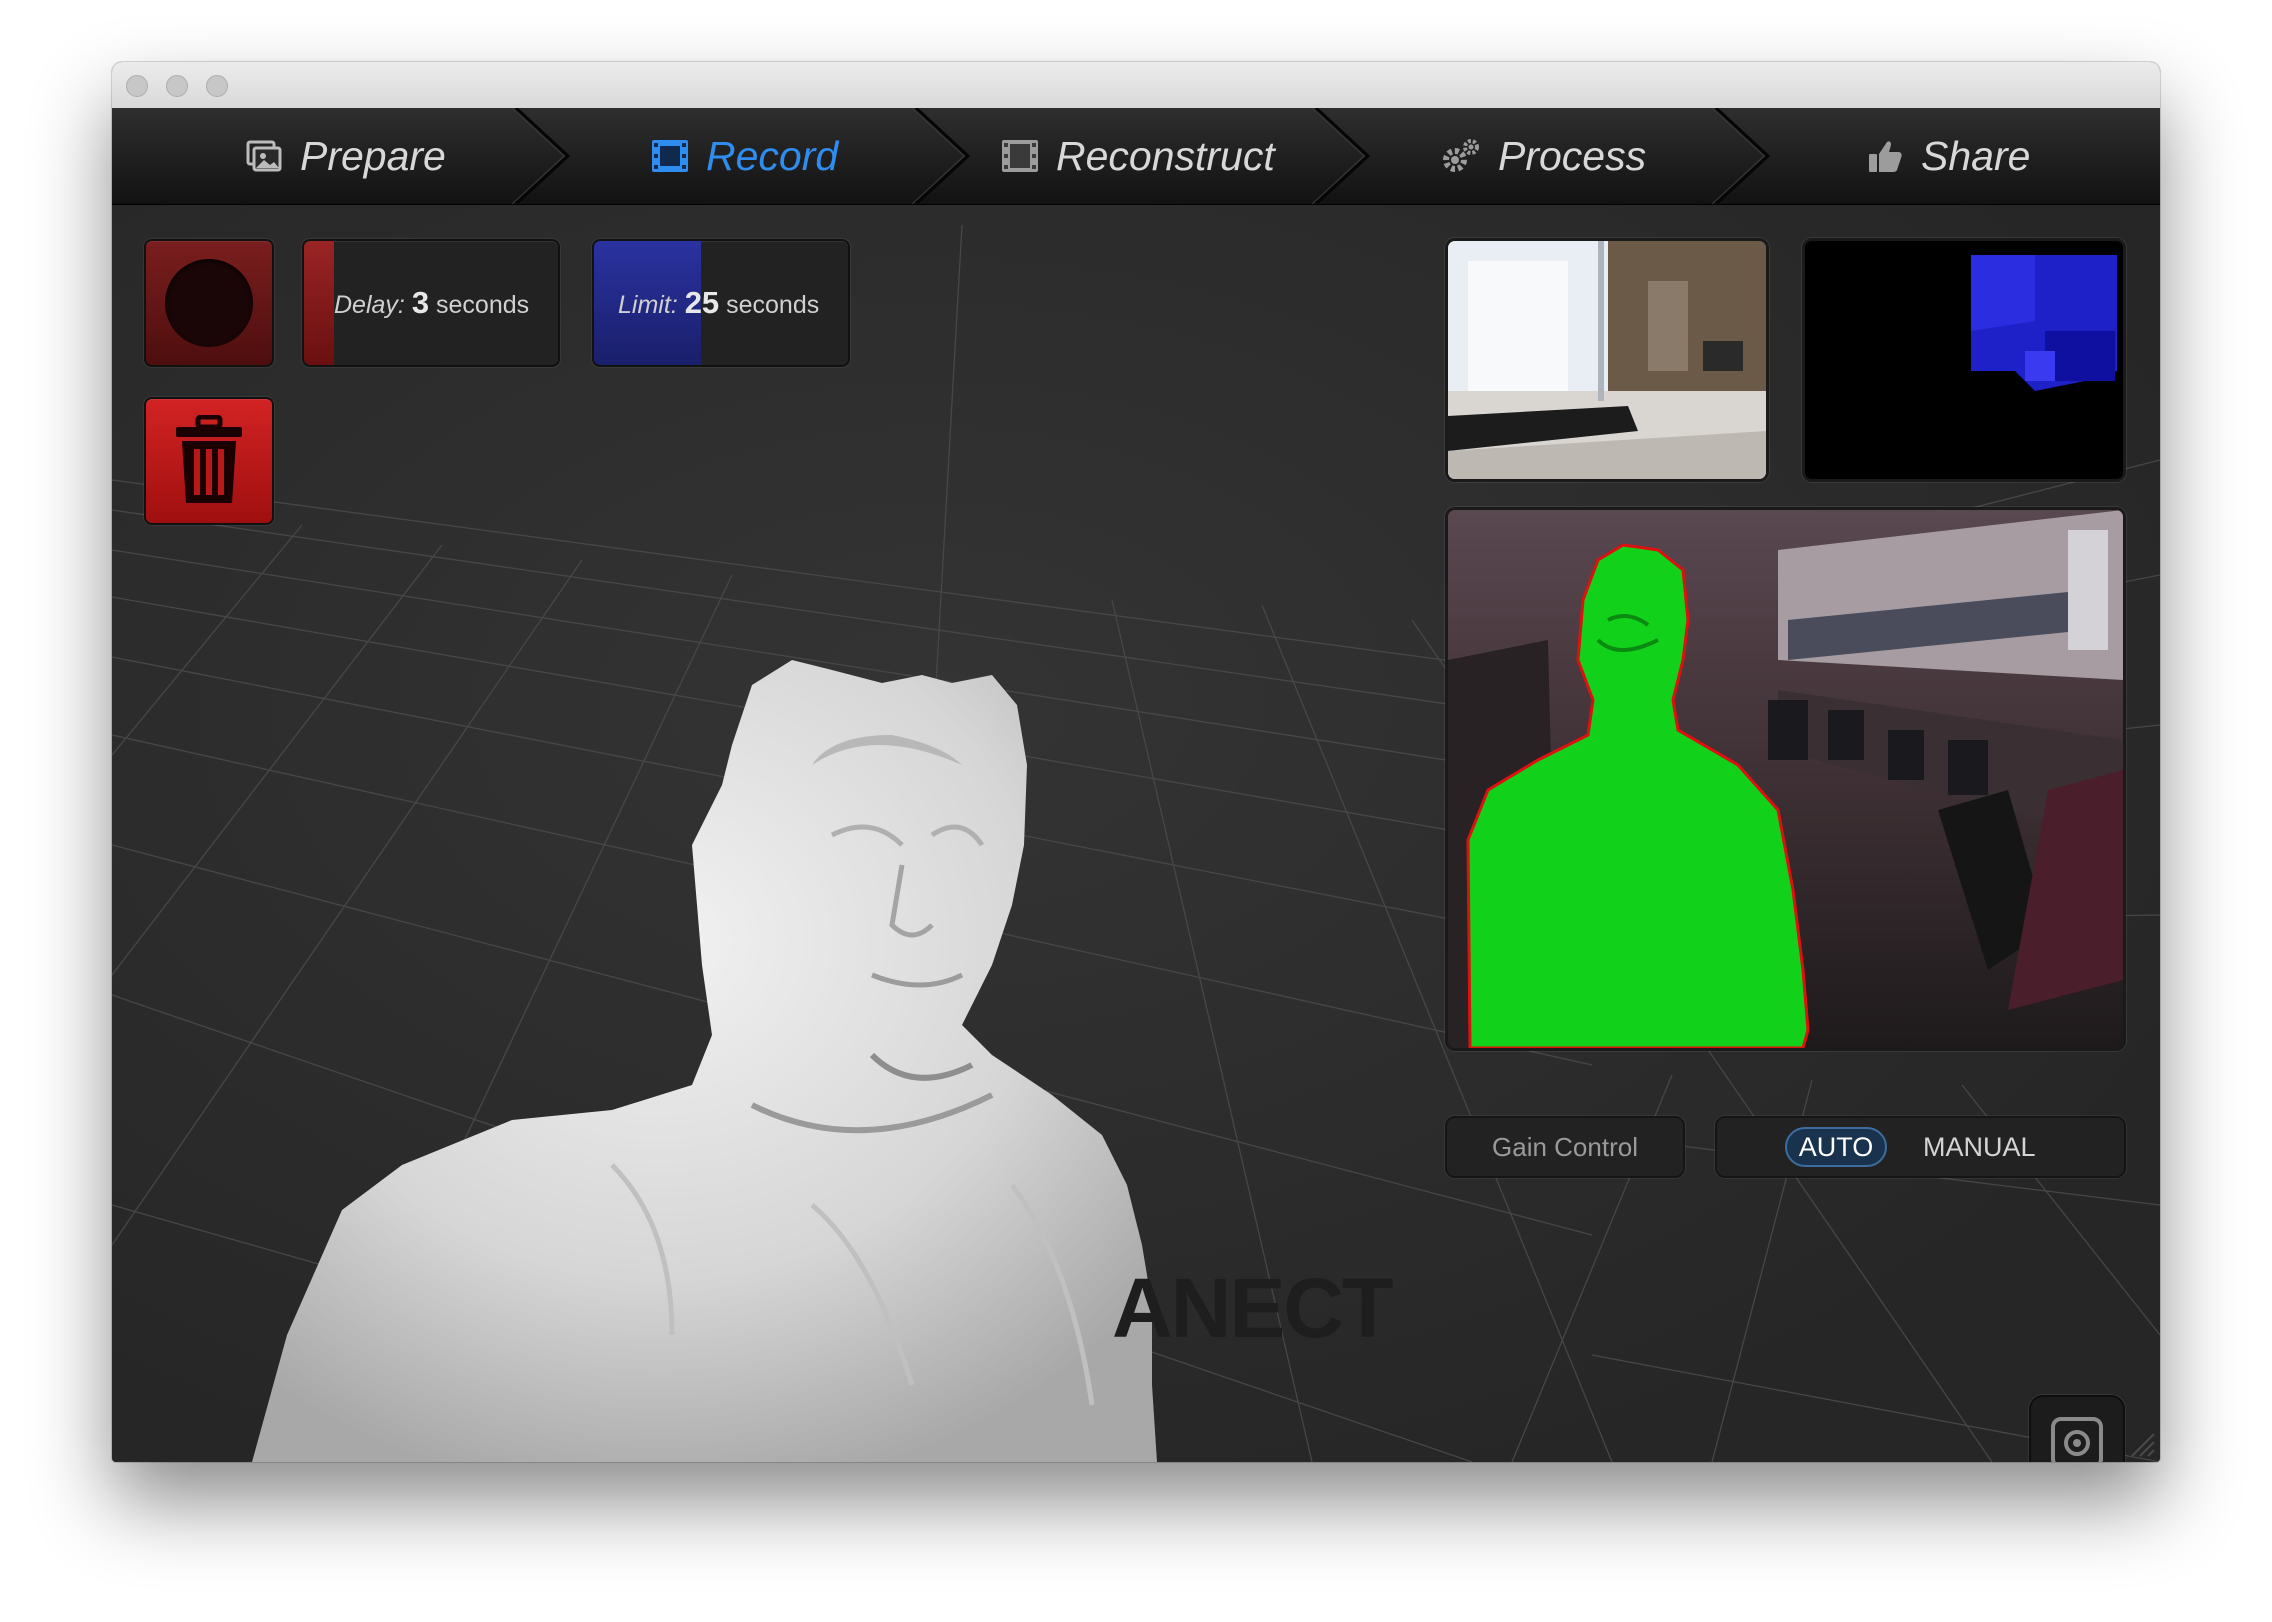 This screenshot has height=1622, width=2272. I want to click on delay-slider-fill, so click(319, 303).